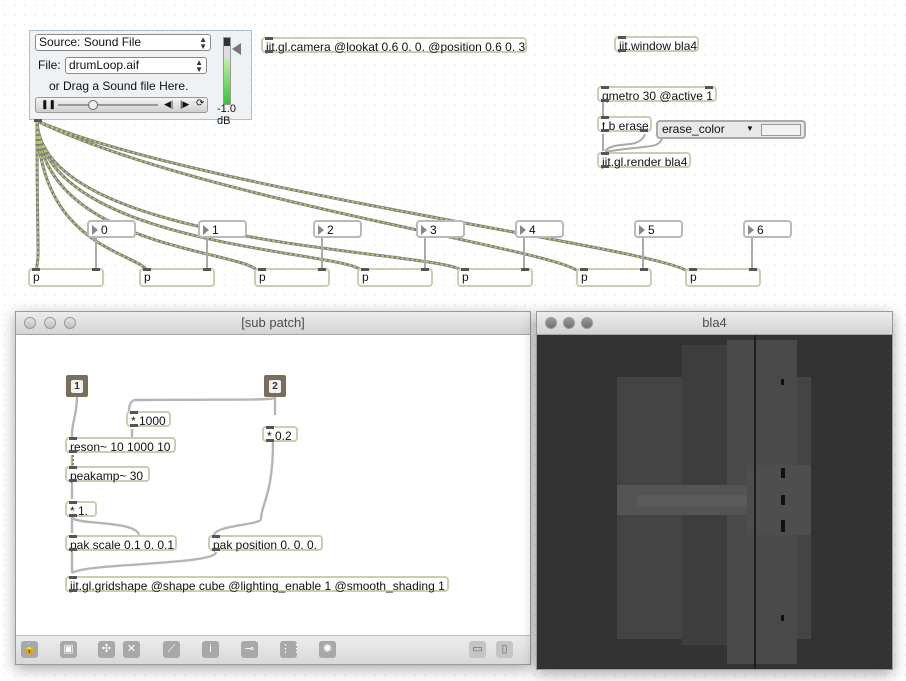 The width and height of the screenshot is (906, 681). What do you see at coordinates (226, 115) in the screenshot?
I see `level-readout: -1.0 dB` at bounding box center [226, 115].